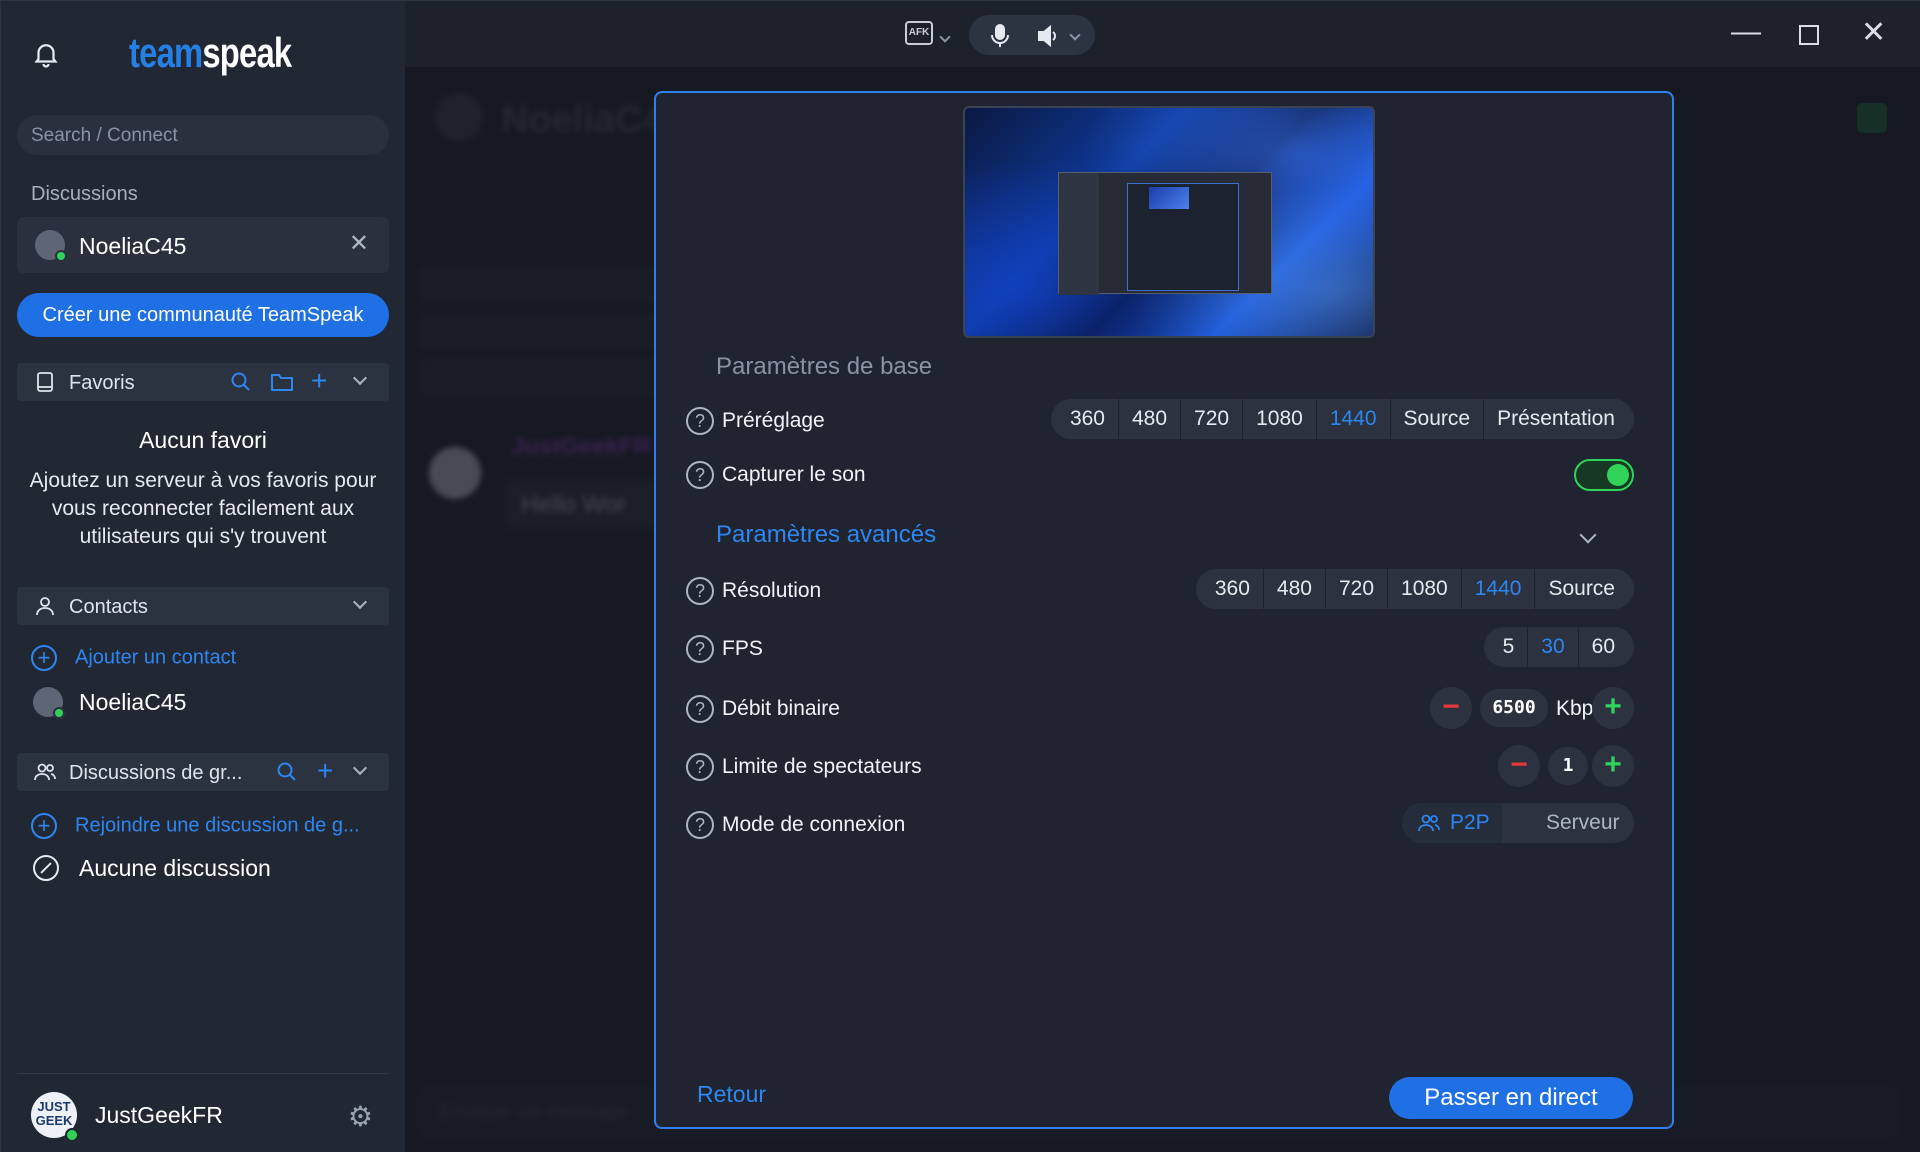  What do you see at coordinates (1212, 419) in the screenshot?
I see `preset-option-720: 720` at bounding box center [1212, 419].